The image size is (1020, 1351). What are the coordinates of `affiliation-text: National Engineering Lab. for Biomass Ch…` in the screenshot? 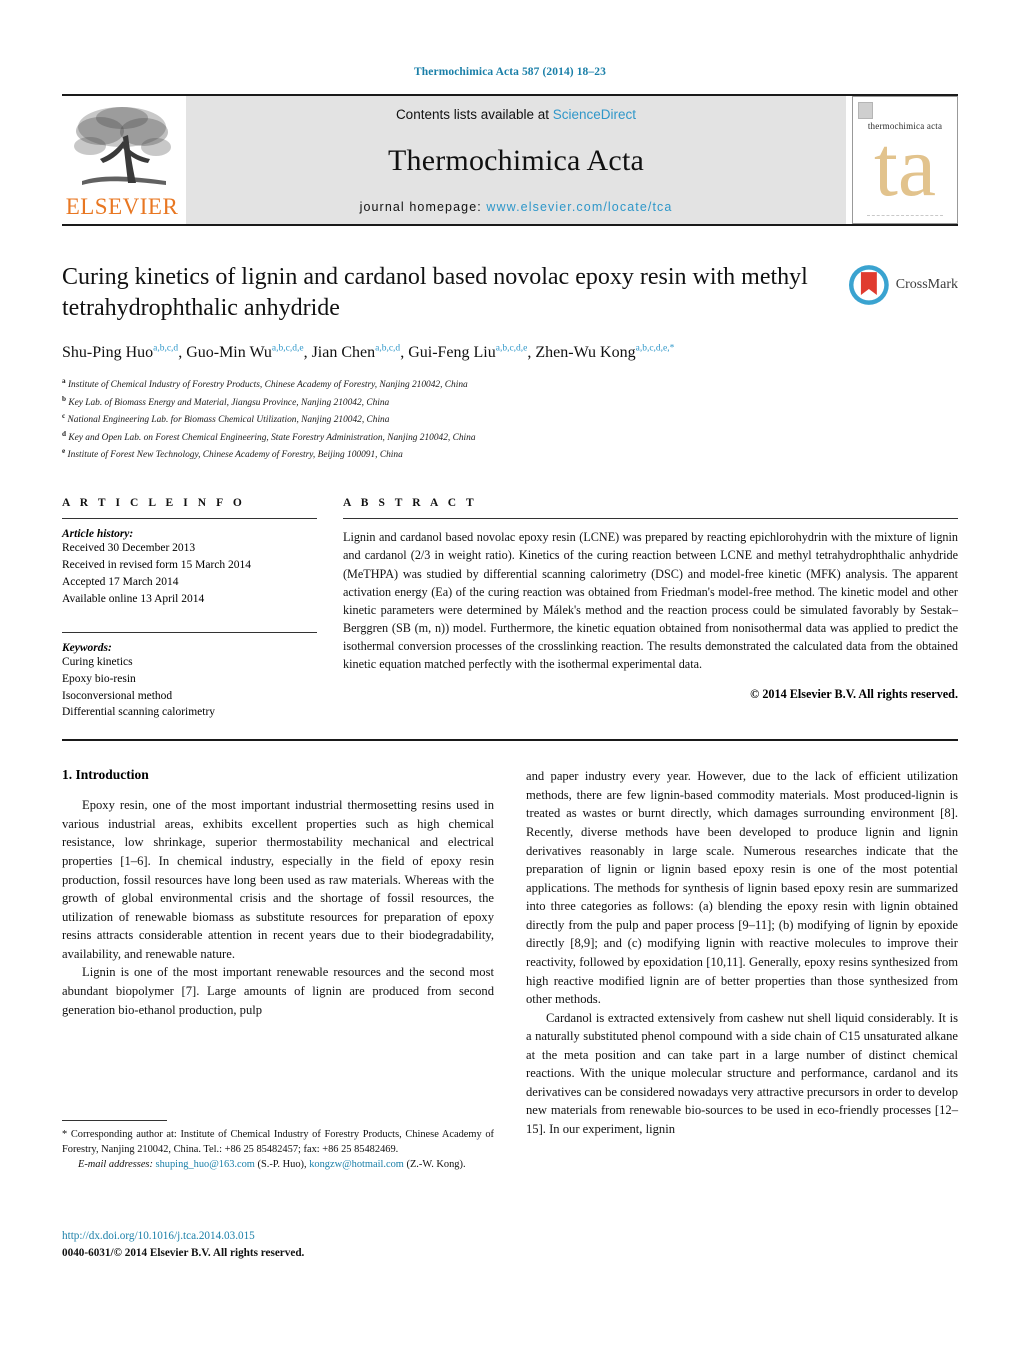 It's located at (228, 420).